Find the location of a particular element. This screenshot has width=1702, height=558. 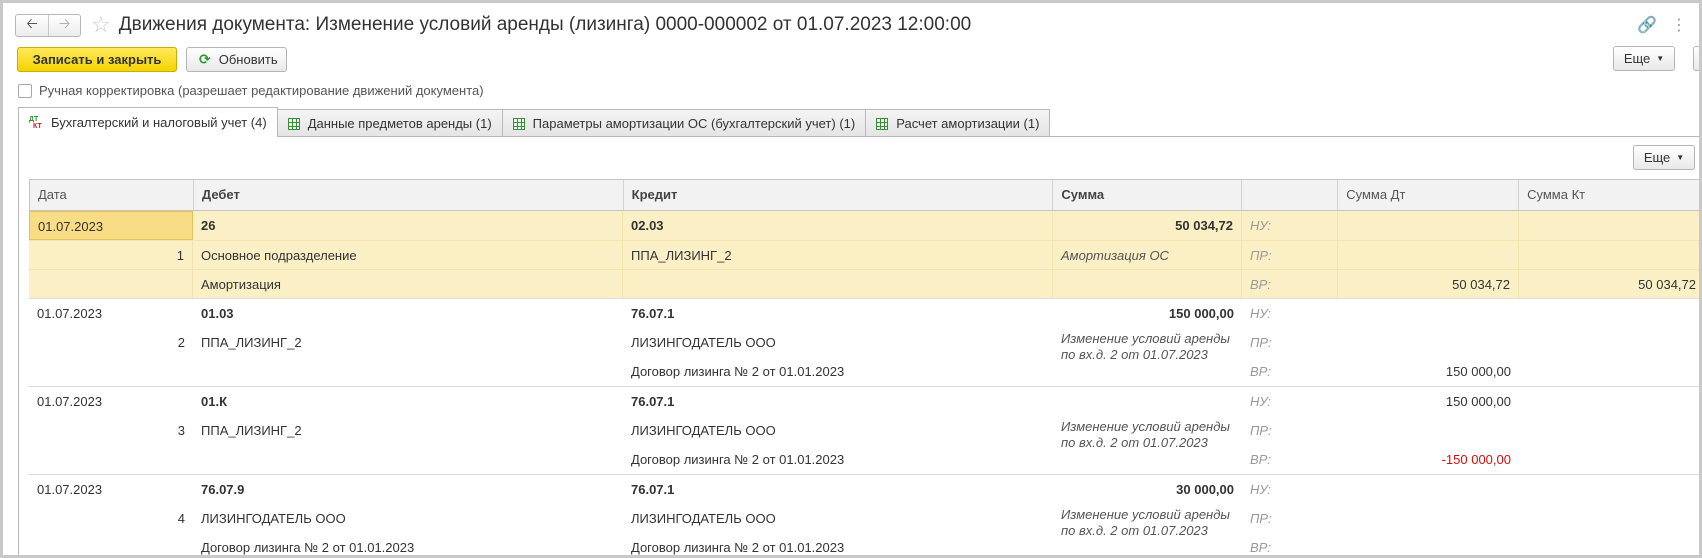

dropdown-arrow-icon: ▼ is located at coordinates (1660, 58).